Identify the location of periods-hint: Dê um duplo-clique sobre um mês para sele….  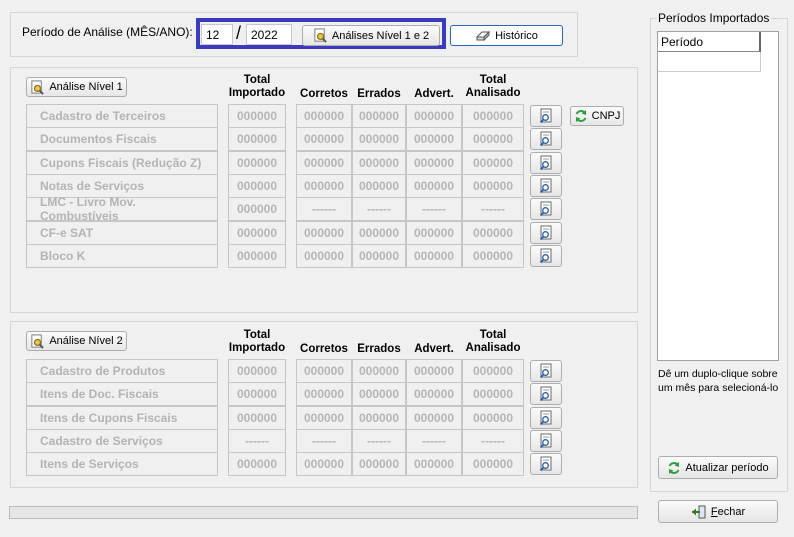
(718, 381).